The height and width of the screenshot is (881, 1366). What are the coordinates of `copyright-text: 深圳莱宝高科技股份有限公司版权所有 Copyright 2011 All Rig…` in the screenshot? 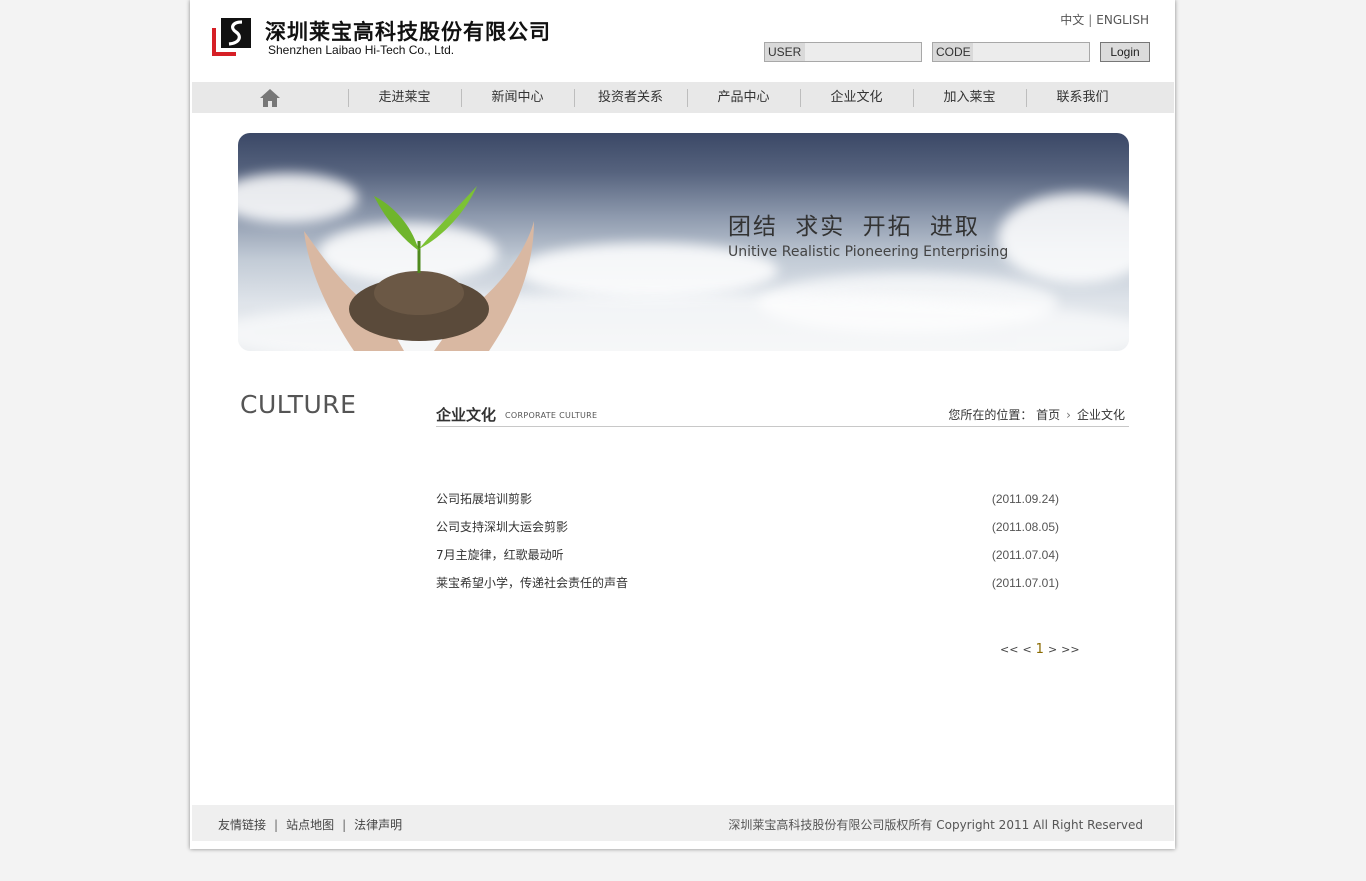 It's located at (935, 825).